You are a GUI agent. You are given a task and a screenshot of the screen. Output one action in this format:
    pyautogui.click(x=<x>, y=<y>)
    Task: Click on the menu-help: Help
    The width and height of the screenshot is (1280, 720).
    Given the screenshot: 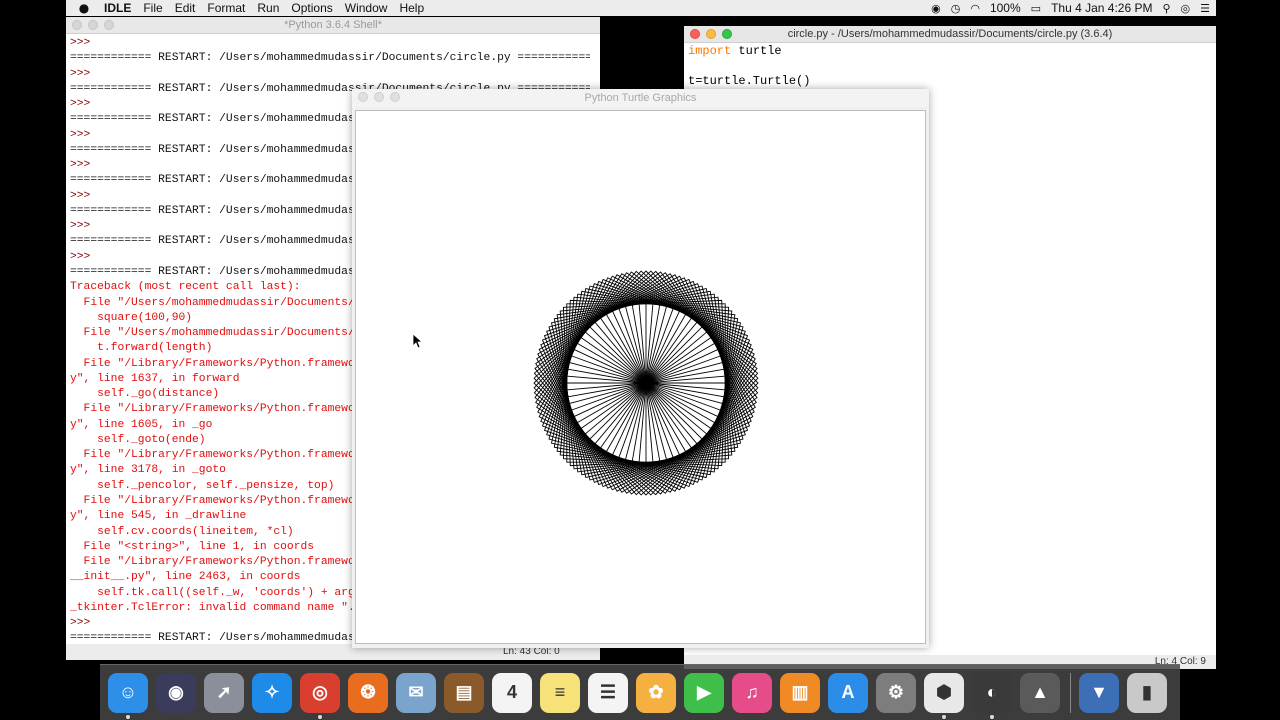 What is the action you would take?
    pyautogui.click(x=411, y=8)
    